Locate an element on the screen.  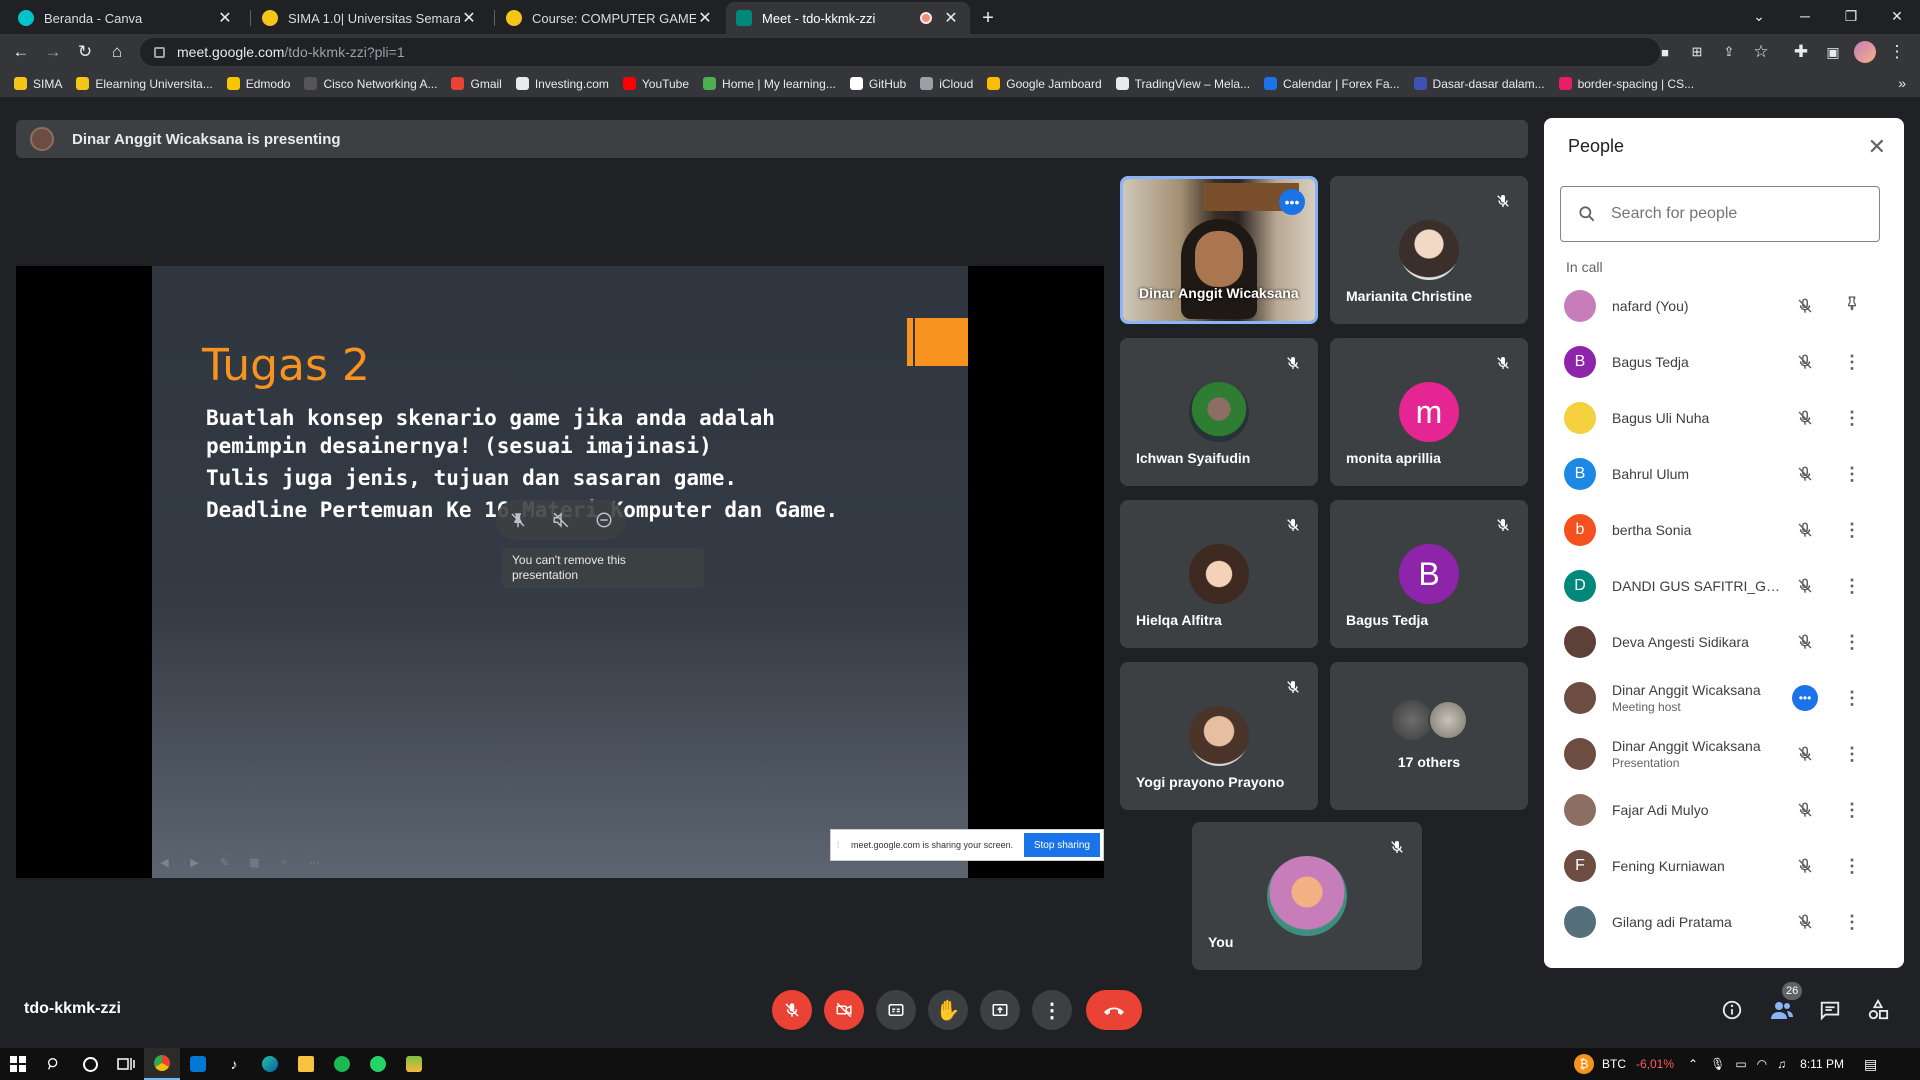
prev-slide-icon: ◀ is located at coordinates (164, 862).